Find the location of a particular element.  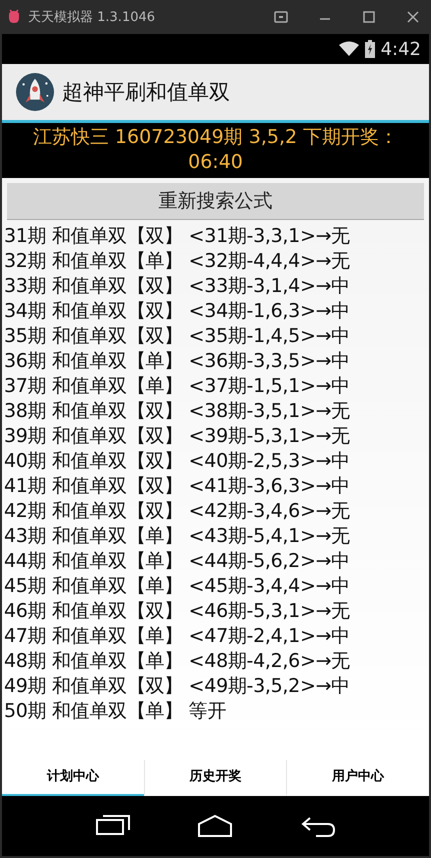

status-time: 4:42 is located at coordinates (400, 49).